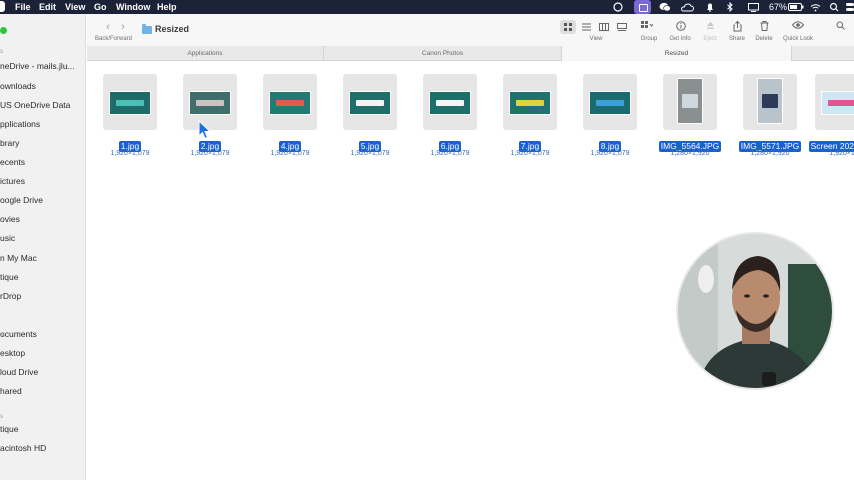  Describe the element at coordinates (10, 219) in the screenshot. I see `sidebar-item: ovies` at that location.